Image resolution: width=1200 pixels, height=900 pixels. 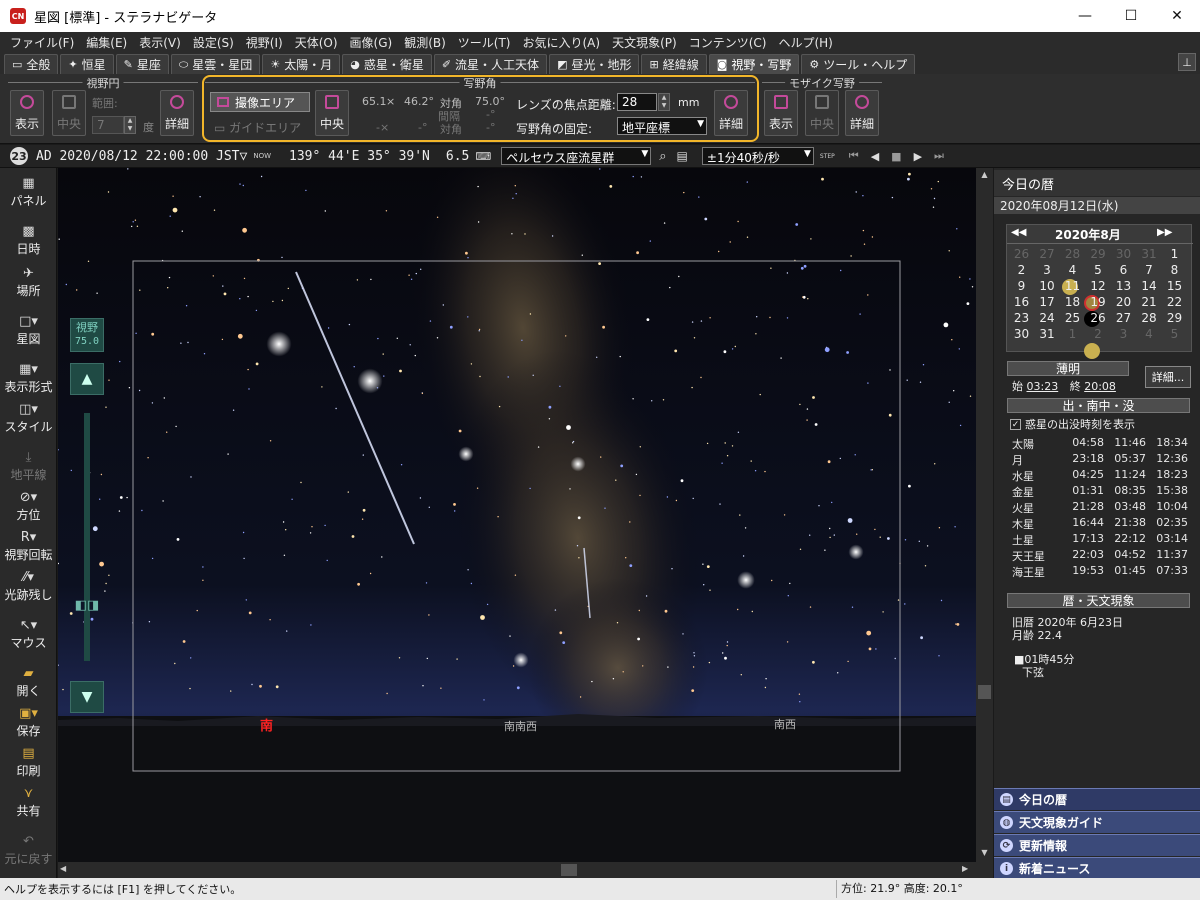 I want to click on tab-phenomena-guide: ◍ 天文現象ガイド, so click(x=1097, y=822).